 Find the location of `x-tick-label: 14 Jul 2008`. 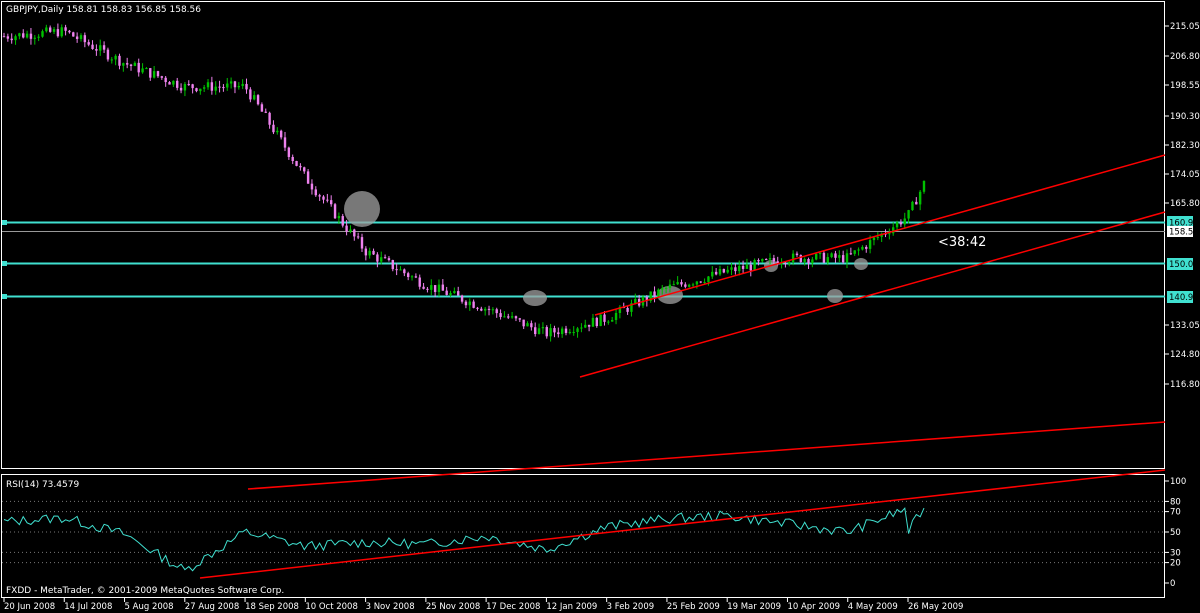

x-tick-label: 14 Jul 2008 is located at coordinates (88, 607).